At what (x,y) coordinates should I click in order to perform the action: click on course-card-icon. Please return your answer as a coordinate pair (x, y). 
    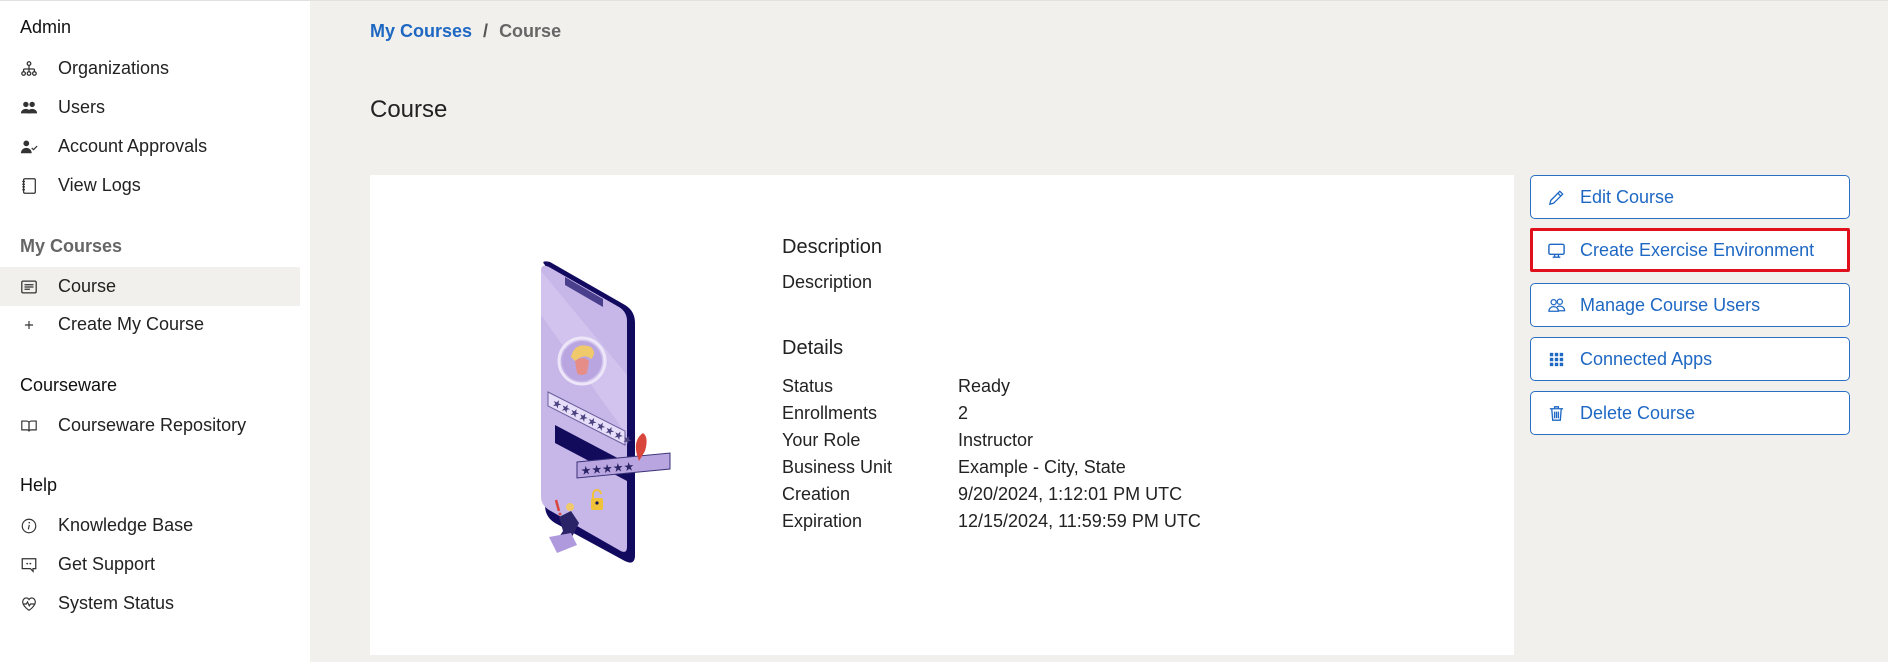
    Looking at the image, I should click on (29, 287).